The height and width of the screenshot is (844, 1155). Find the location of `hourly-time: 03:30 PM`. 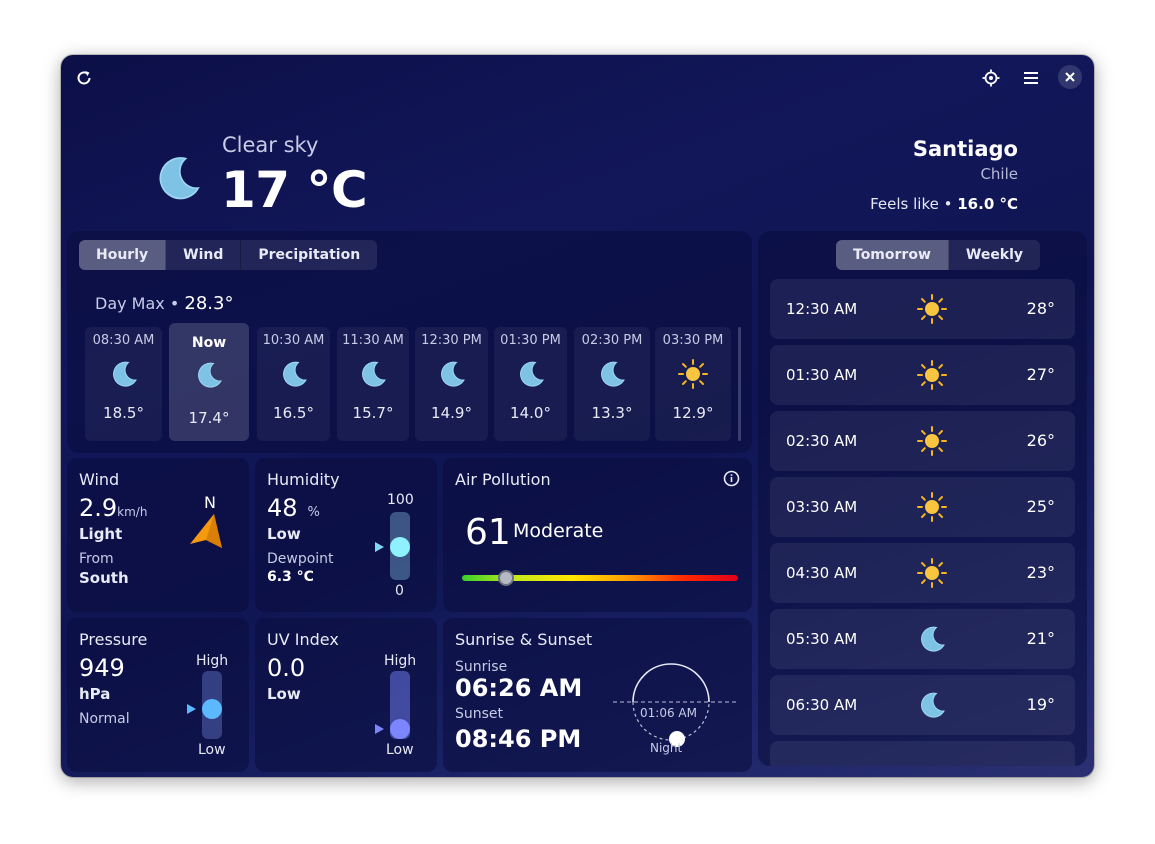

hourly-time: 03:30 PM is located at coordinates (693, 340).